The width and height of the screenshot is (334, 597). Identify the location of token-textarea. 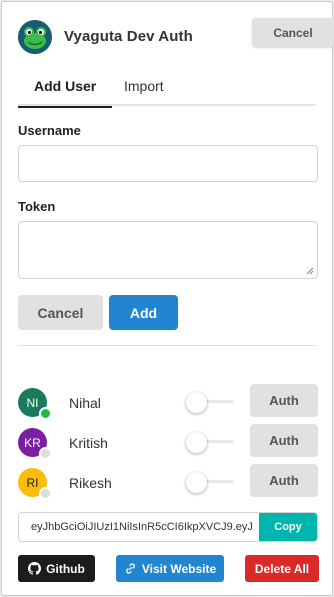
(168, 250).